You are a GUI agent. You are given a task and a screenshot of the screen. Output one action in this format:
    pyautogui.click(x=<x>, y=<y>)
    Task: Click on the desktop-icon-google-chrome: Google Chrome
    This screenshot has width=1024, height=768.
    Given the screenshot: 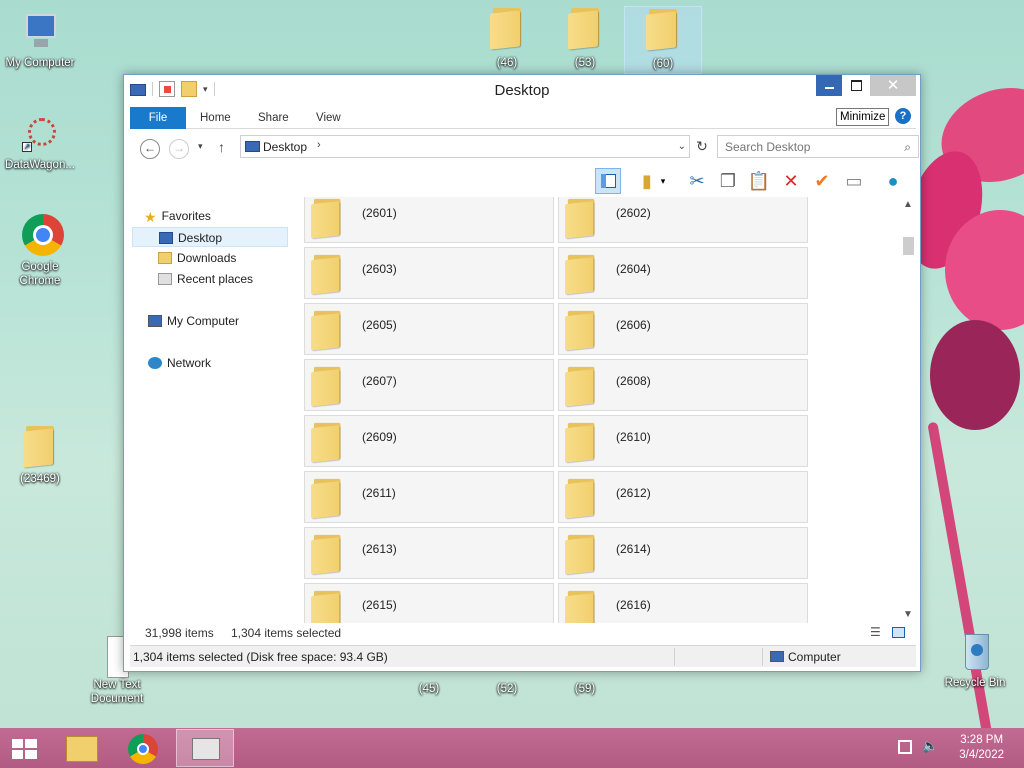 What is the action you would take?
    pyautogui.click(x=40, y=251)
    